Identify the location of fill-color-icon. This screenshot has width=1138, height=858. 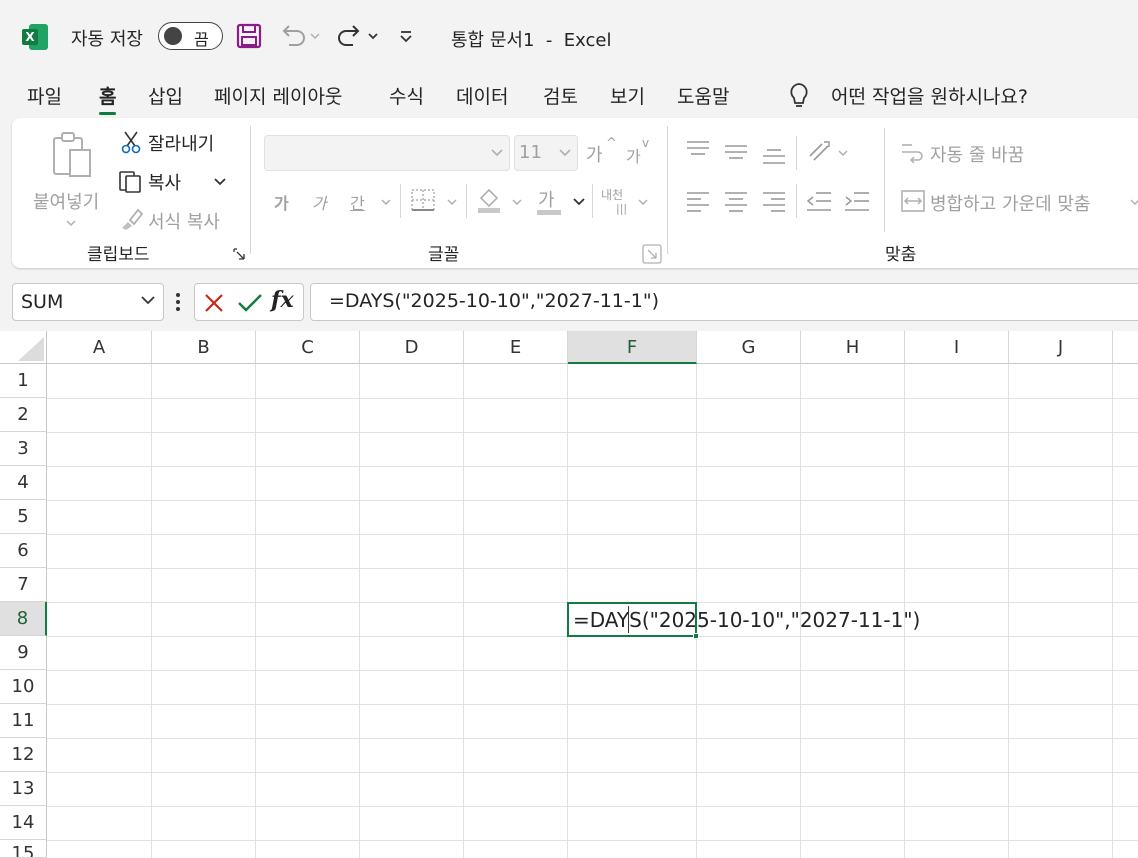
(489, 200).